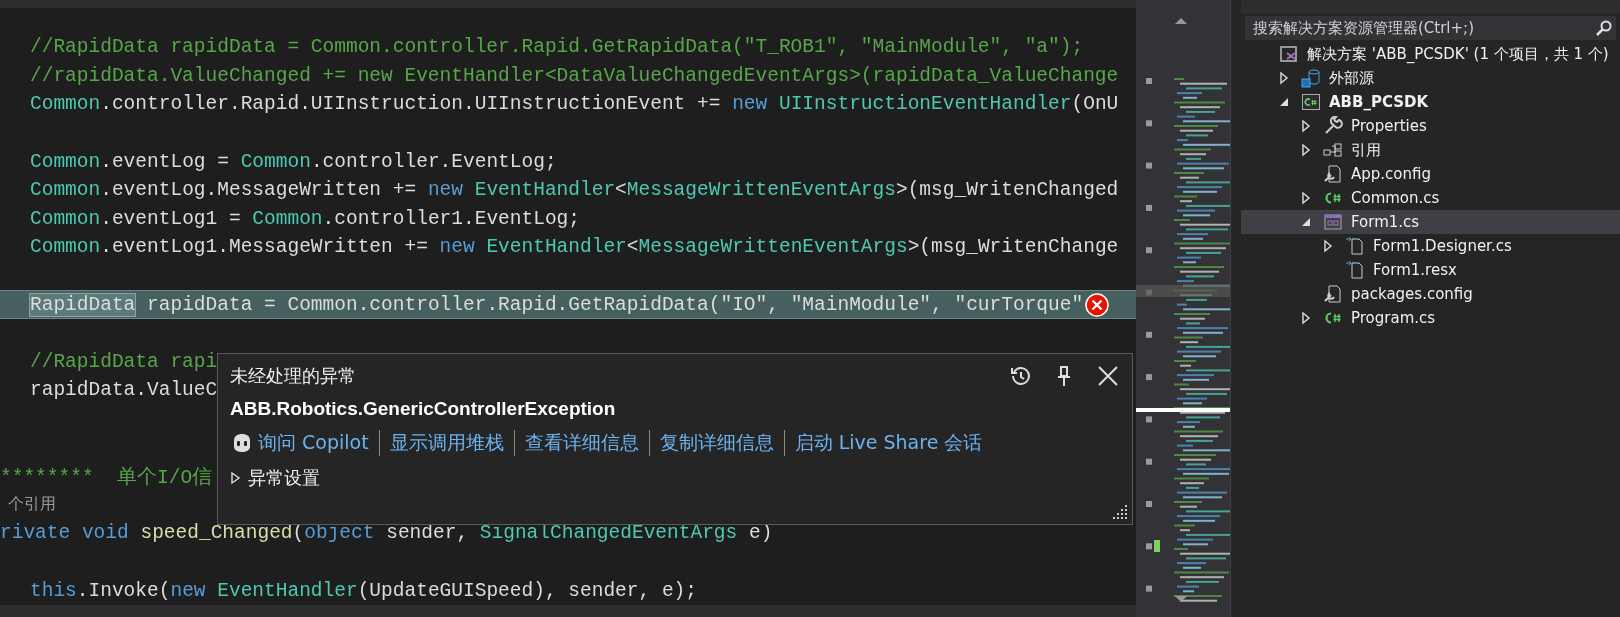  Describe the element at coordinates (1430, 246) in the screenshot. I see `tree-item: Form1.Designer.cs` at that location.